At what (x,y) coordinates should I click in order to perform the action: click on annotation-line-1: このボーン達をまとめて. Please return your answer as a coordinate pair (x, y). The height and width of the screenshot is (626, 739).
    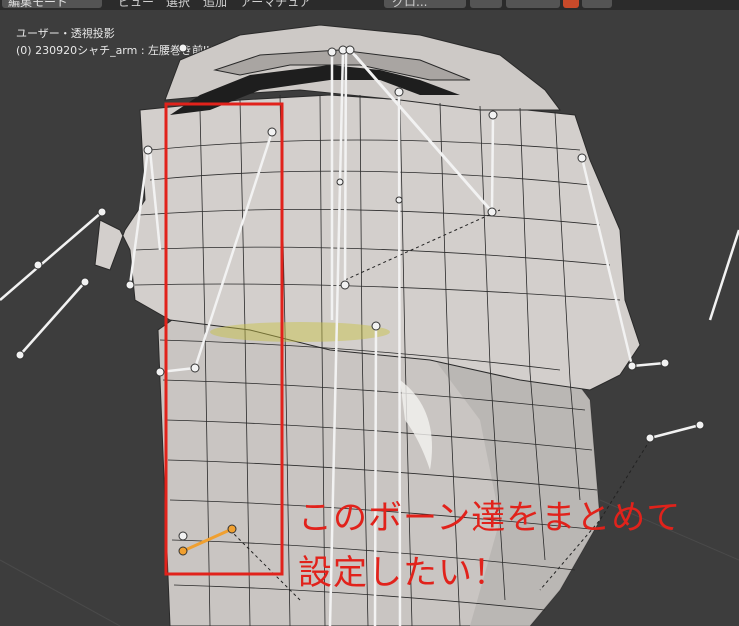
    Looking at the image, I should click on (490, 518).